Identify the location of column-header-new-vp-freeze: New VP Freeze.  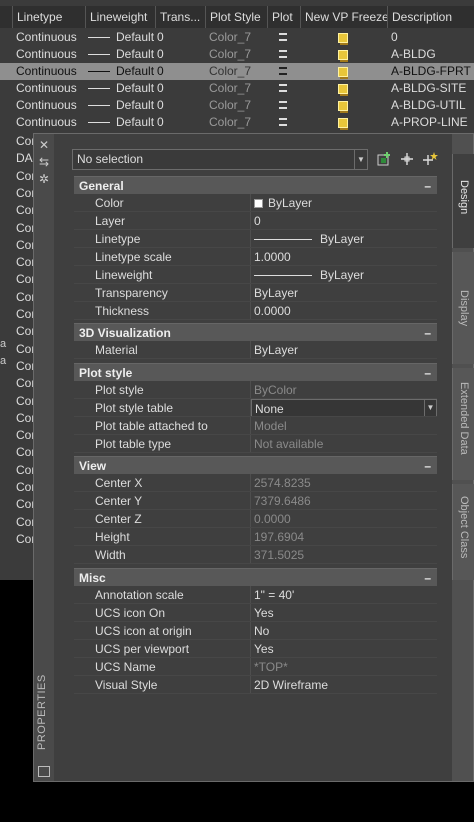
(343, 17).